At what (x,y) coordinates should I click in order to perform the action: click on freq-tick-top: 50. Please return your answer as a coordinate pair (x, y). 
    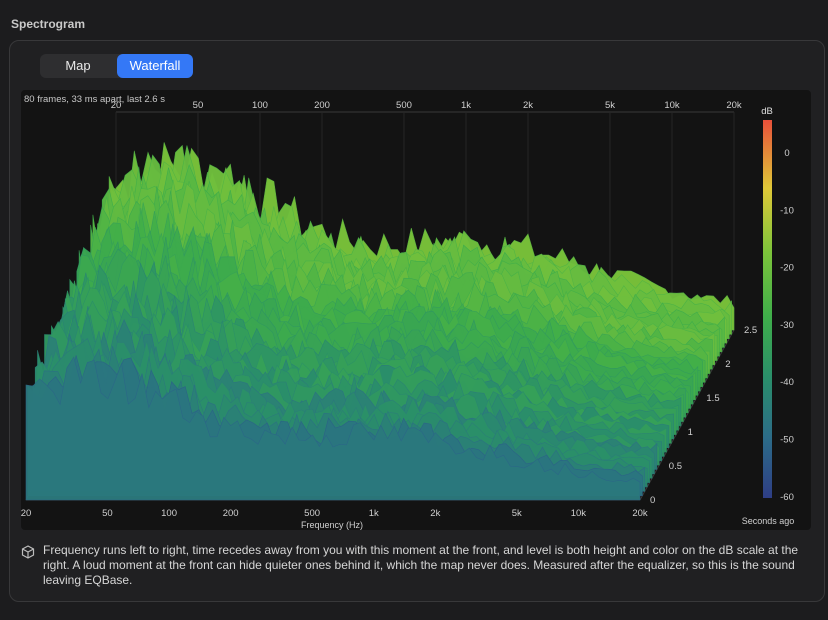
    Looking at the image, I should click on (198, 105).